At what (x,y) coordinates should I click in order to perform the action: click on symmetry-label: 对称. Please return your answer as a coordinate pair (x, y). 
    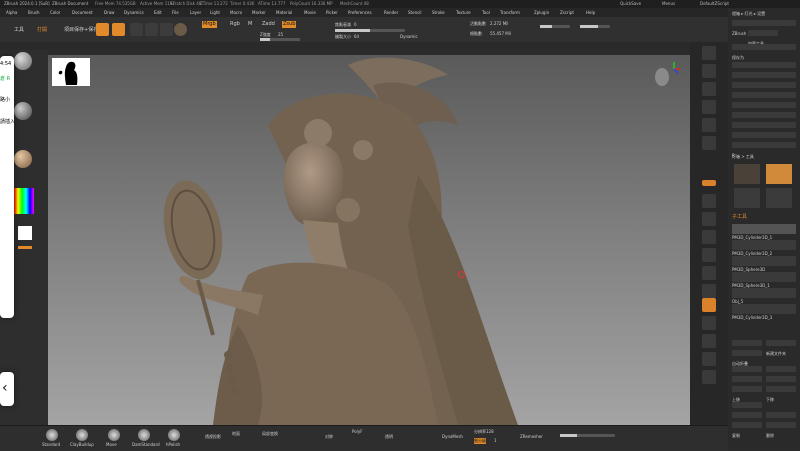
    Looking at the image, I should click on (329, 437).